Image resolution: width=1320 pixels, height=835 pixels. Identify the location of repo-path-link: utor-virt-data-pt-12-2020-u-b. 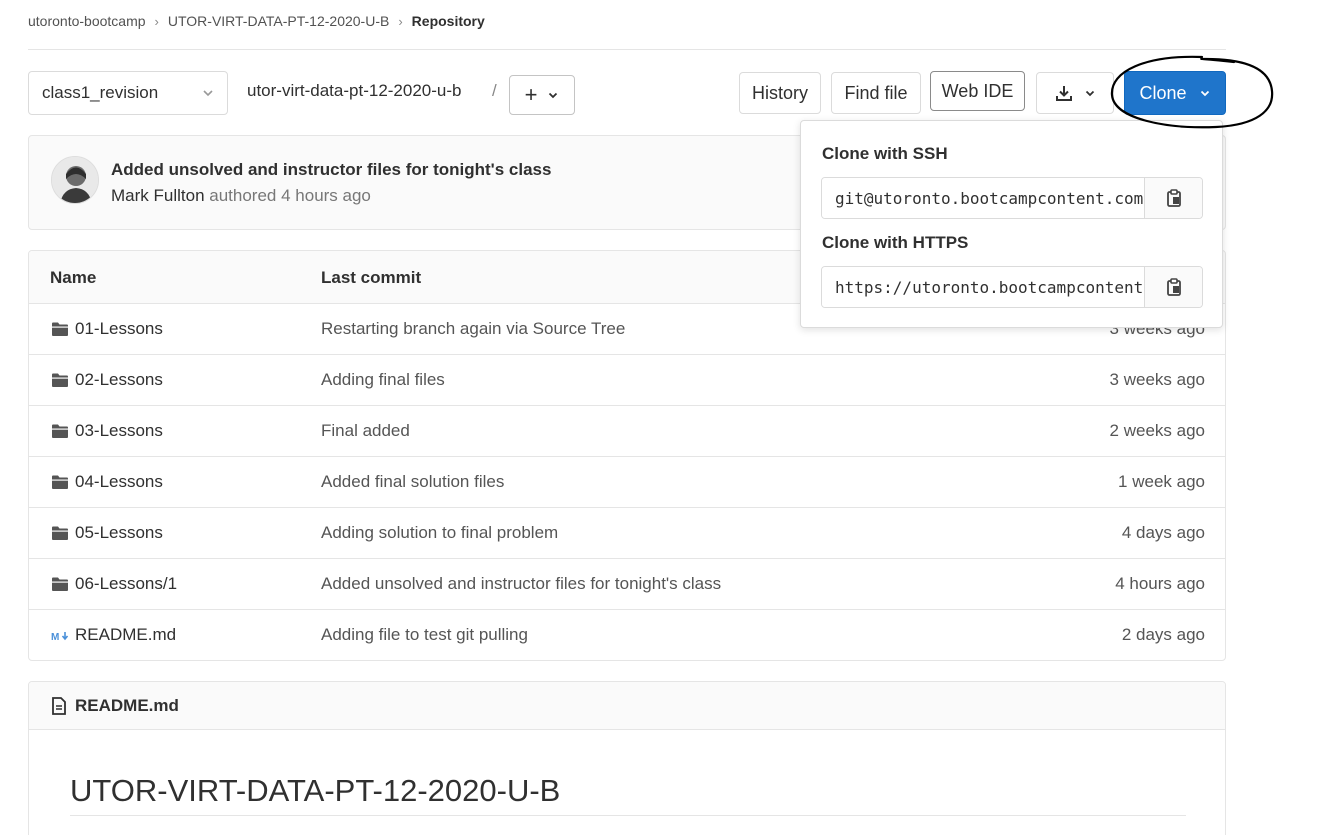
(354, 91).